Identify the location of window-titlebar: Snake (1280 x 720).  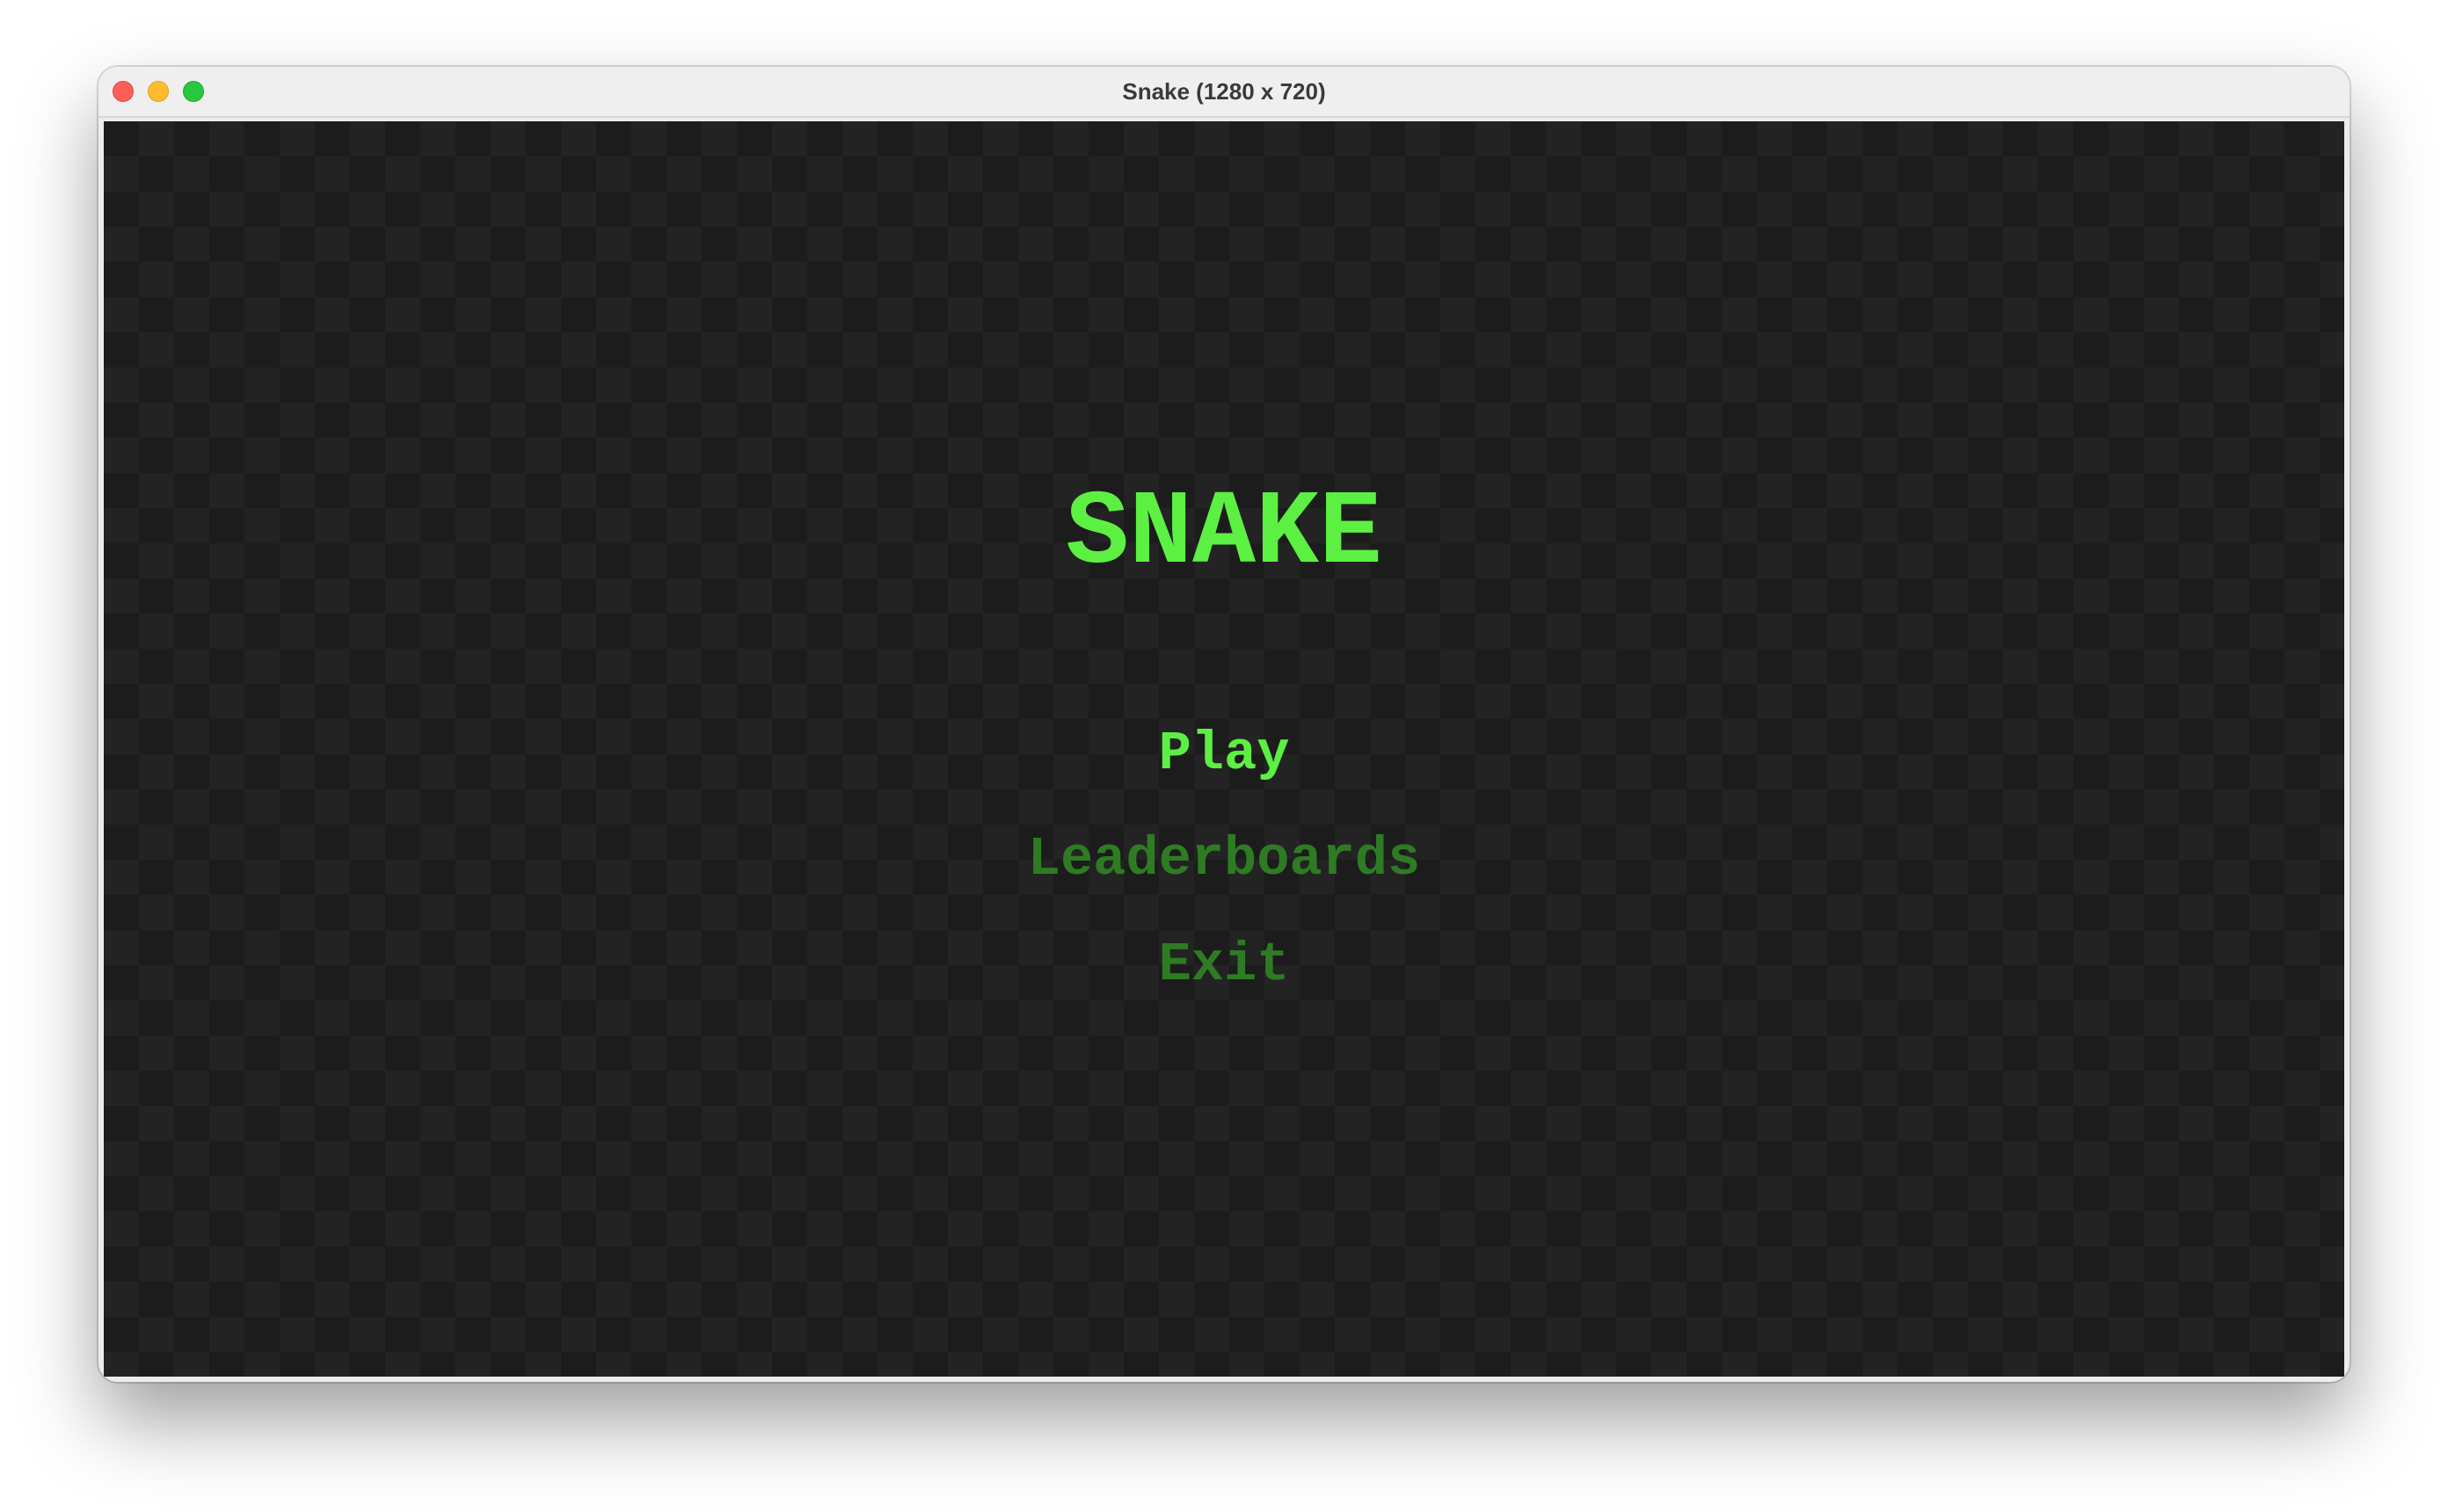
(1224, 93).